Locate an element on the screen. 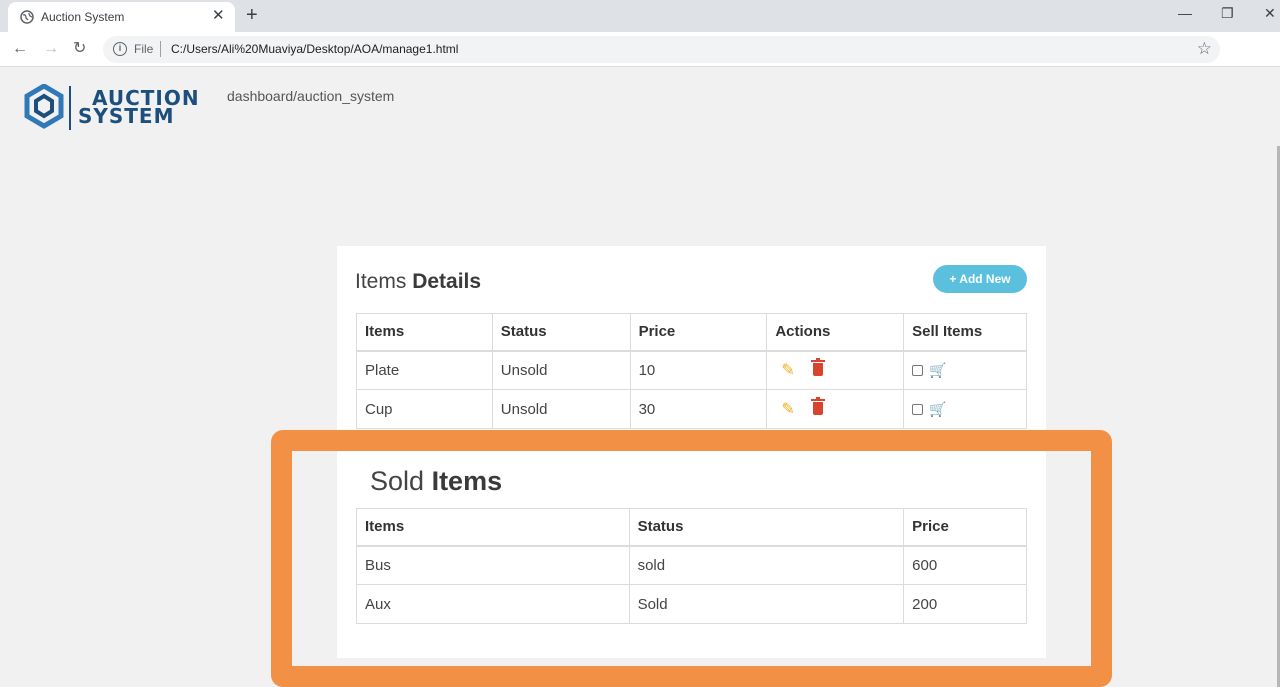  new-tab-button: + is located at coordinates (252, 15).